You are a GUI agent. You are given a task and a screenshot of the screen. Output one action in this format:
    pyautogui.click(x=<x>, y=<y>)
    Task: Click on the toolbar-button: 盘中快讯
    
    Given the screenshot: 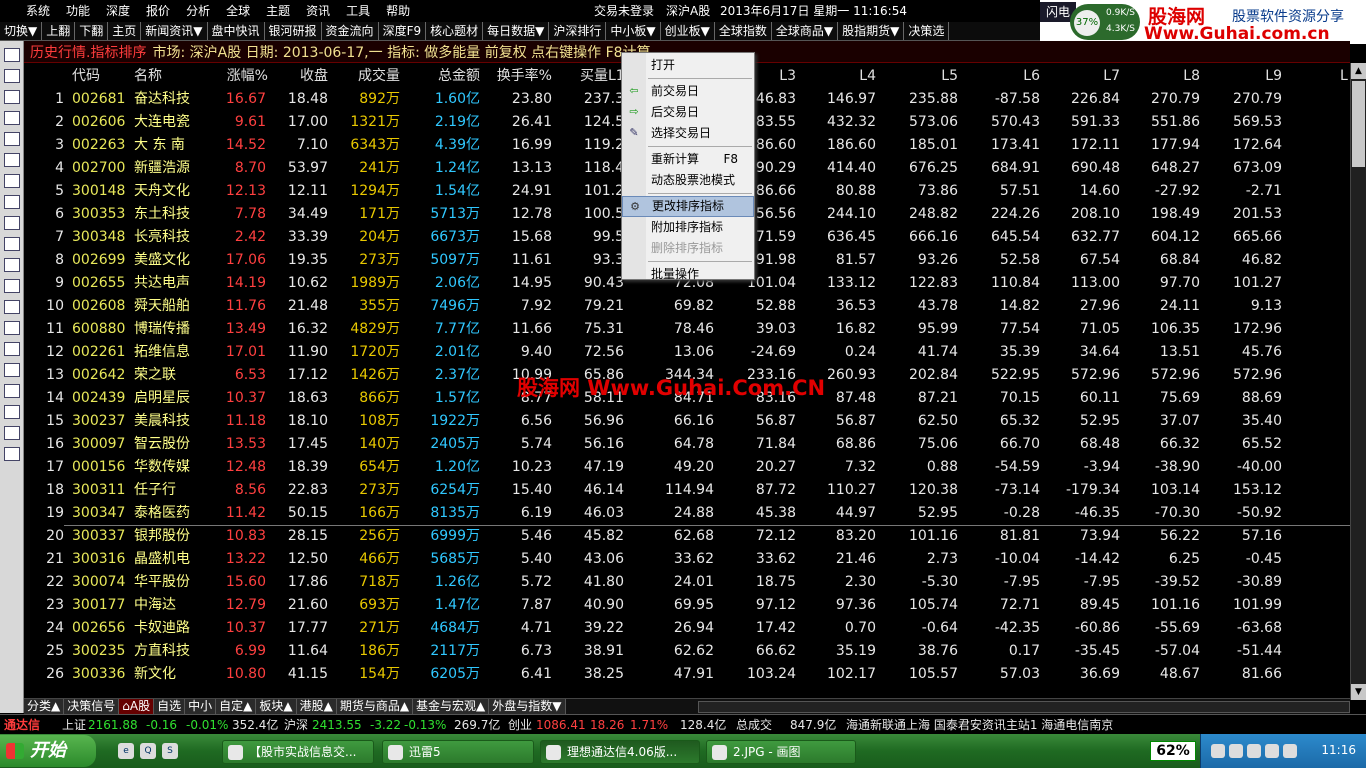 What is the action you would take?
    pyautogui.click(x=236, y=31)
    